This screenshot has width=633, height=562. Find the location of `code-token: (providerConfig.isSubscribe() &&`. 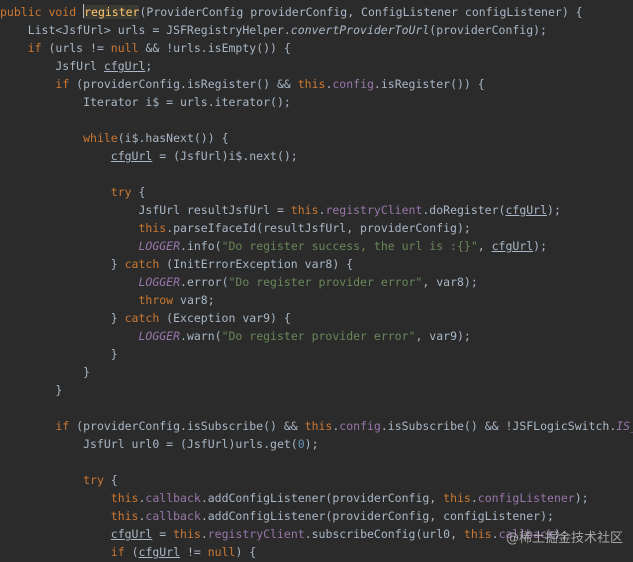

code-token: (providerConfig.isSubscribe() && is located at coordinates (190, 426).